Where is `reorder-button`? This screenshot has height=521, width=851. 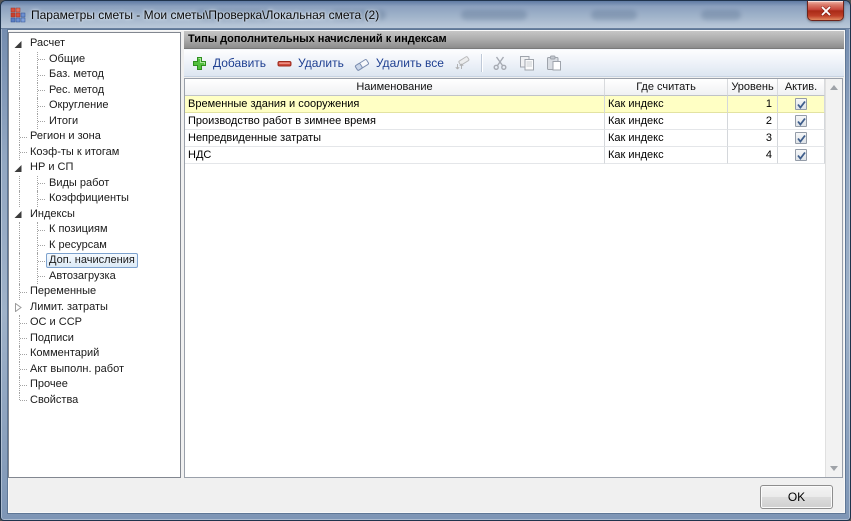
reorder-button is located at coordinates (462, 63).